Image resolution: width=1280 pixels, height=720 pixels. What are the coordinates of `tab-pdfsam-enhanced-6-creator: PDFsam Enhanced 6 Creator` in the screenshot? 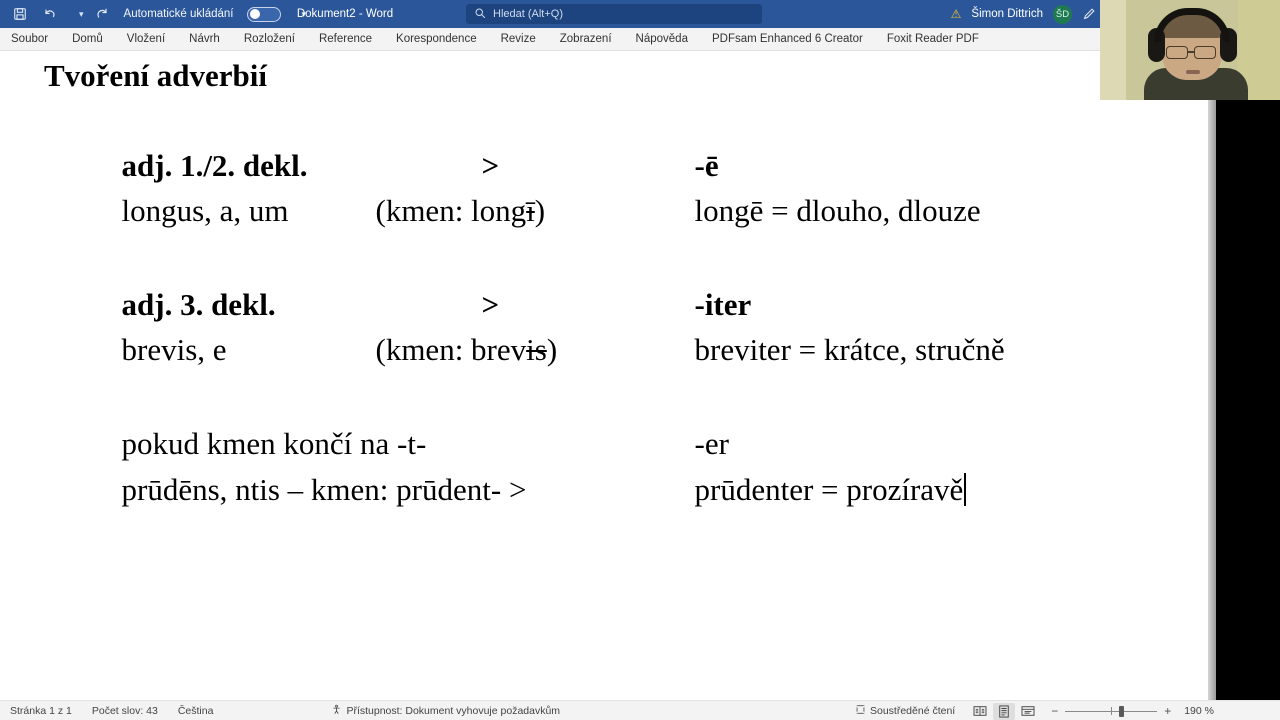 It's located at (787, 39).